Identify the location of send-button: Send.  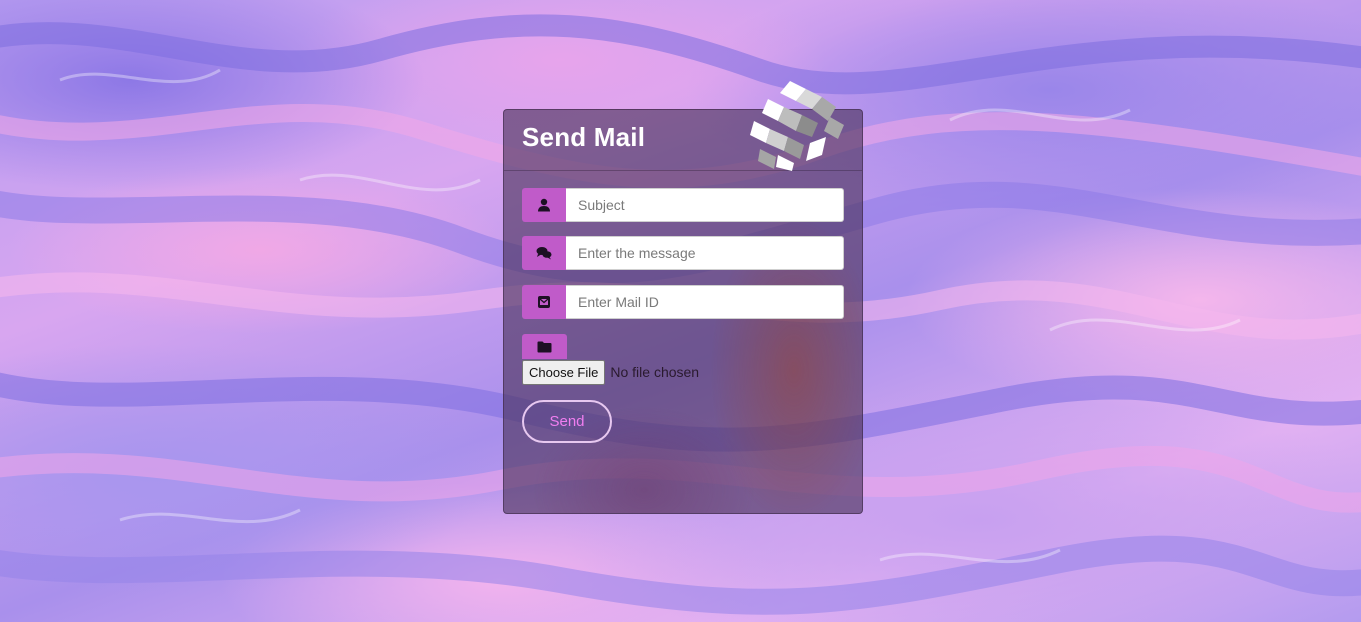
(567, 421).